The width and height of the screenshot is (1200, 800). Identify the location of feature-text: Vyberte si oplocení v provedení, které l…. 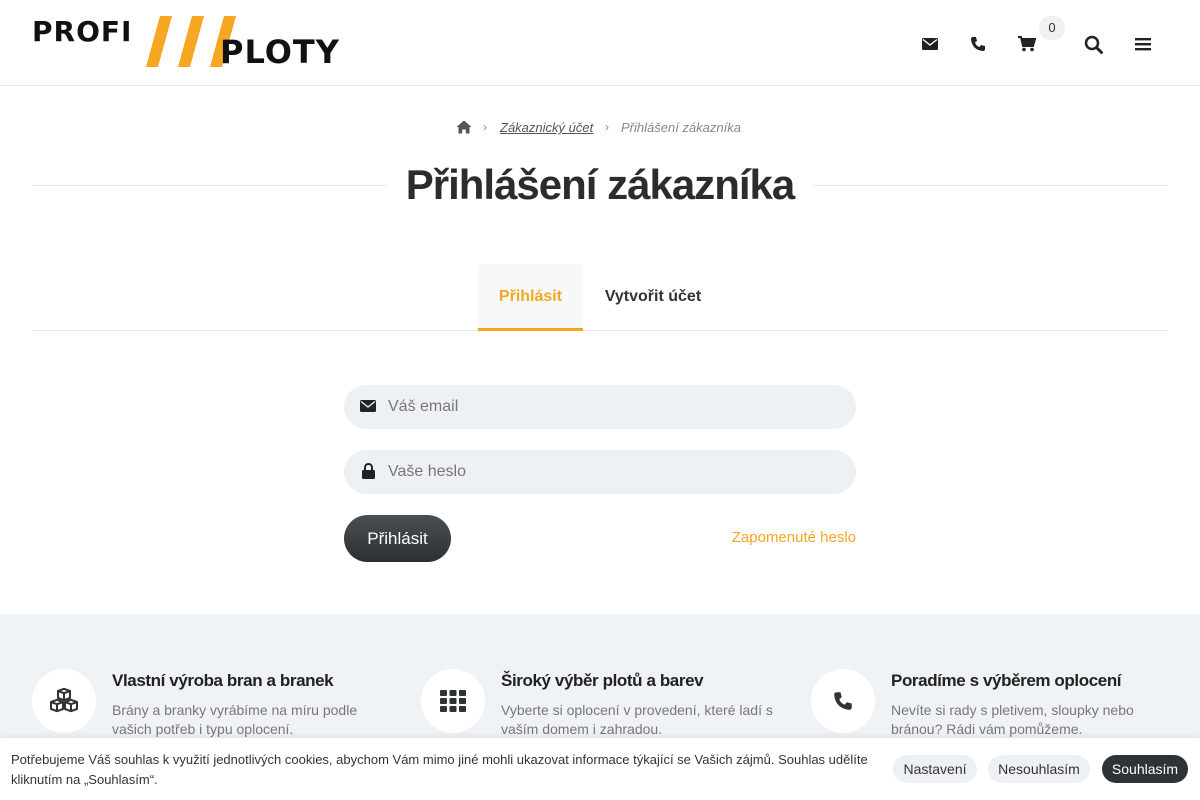
(637, 719).